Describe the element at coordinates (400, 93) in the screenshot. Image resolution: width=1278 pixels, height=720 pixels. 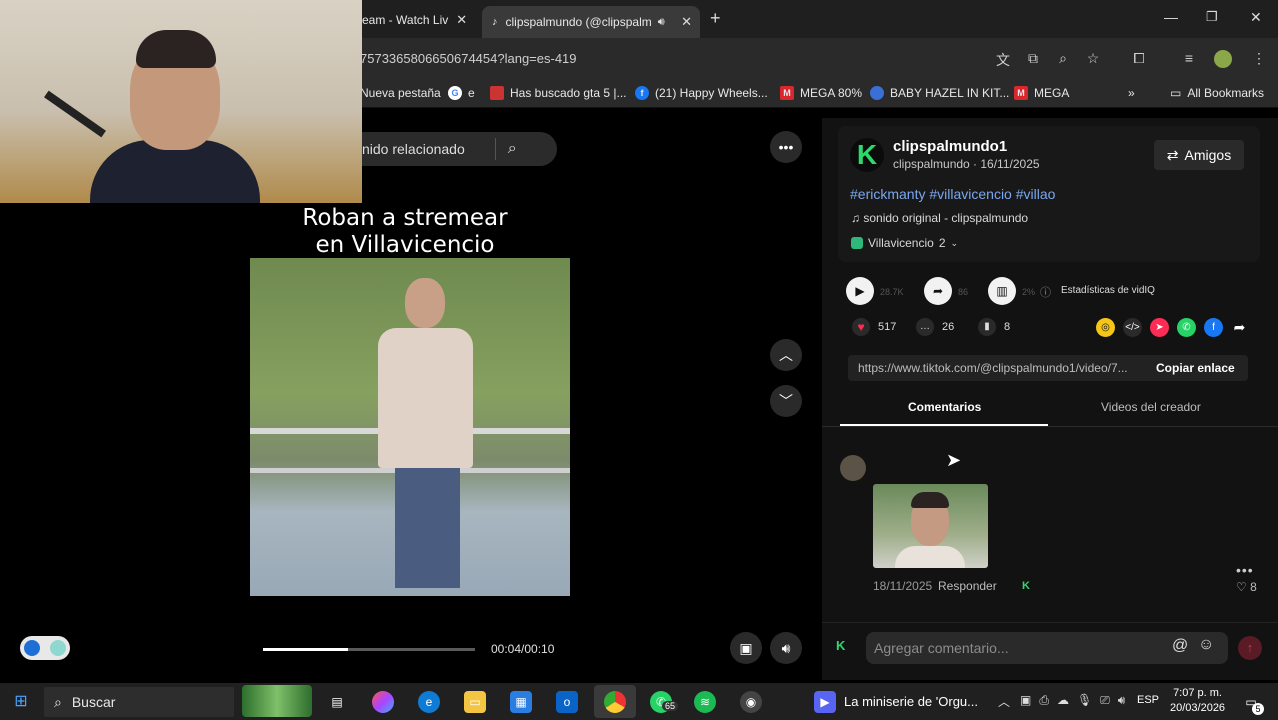
I see `bookmark-item: Nueva pestaña` at that location.